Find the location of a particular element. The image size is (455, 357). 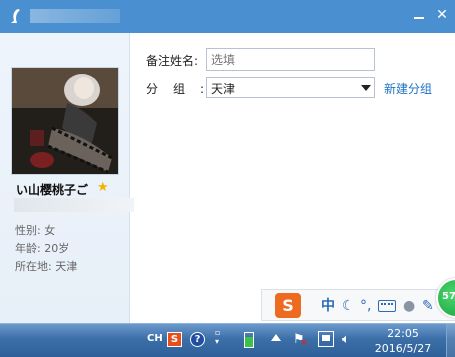

settings-wrench-icon: ✎ is located at coordinates (428, 306).